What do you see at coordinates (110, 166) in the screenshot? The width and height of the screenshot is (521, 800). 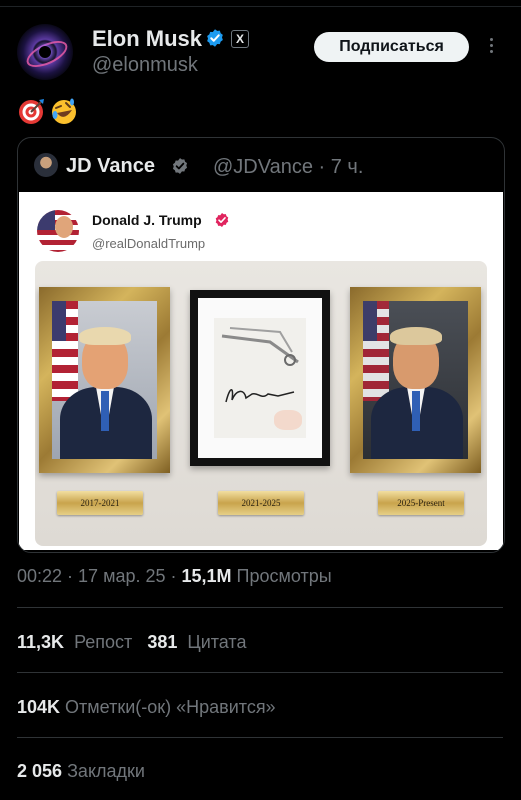 I see `quoted-author-name: JD Vance` at bounding box center [110, 166].